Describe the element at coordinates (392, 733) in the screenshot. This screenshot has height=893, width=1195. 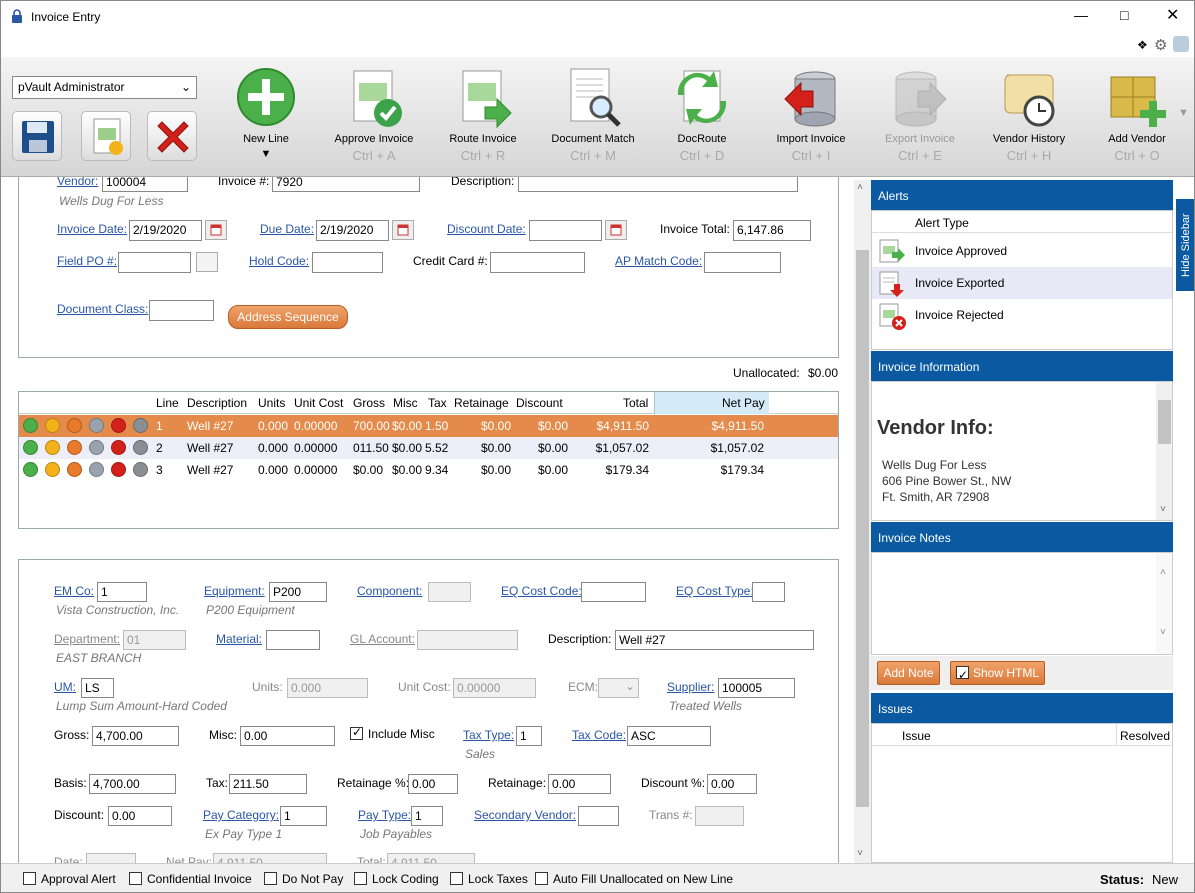
I see `include-misc-checkbox: ✓ Include Misc` at that location.